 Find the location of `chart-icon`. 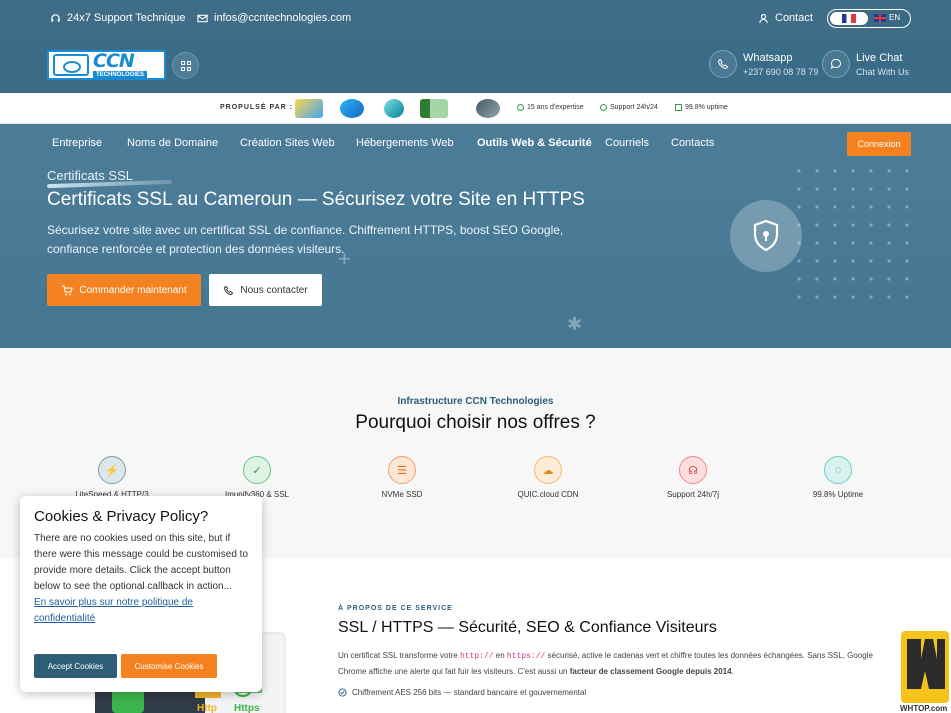

chart-icon is located at coordinates (678, 107).